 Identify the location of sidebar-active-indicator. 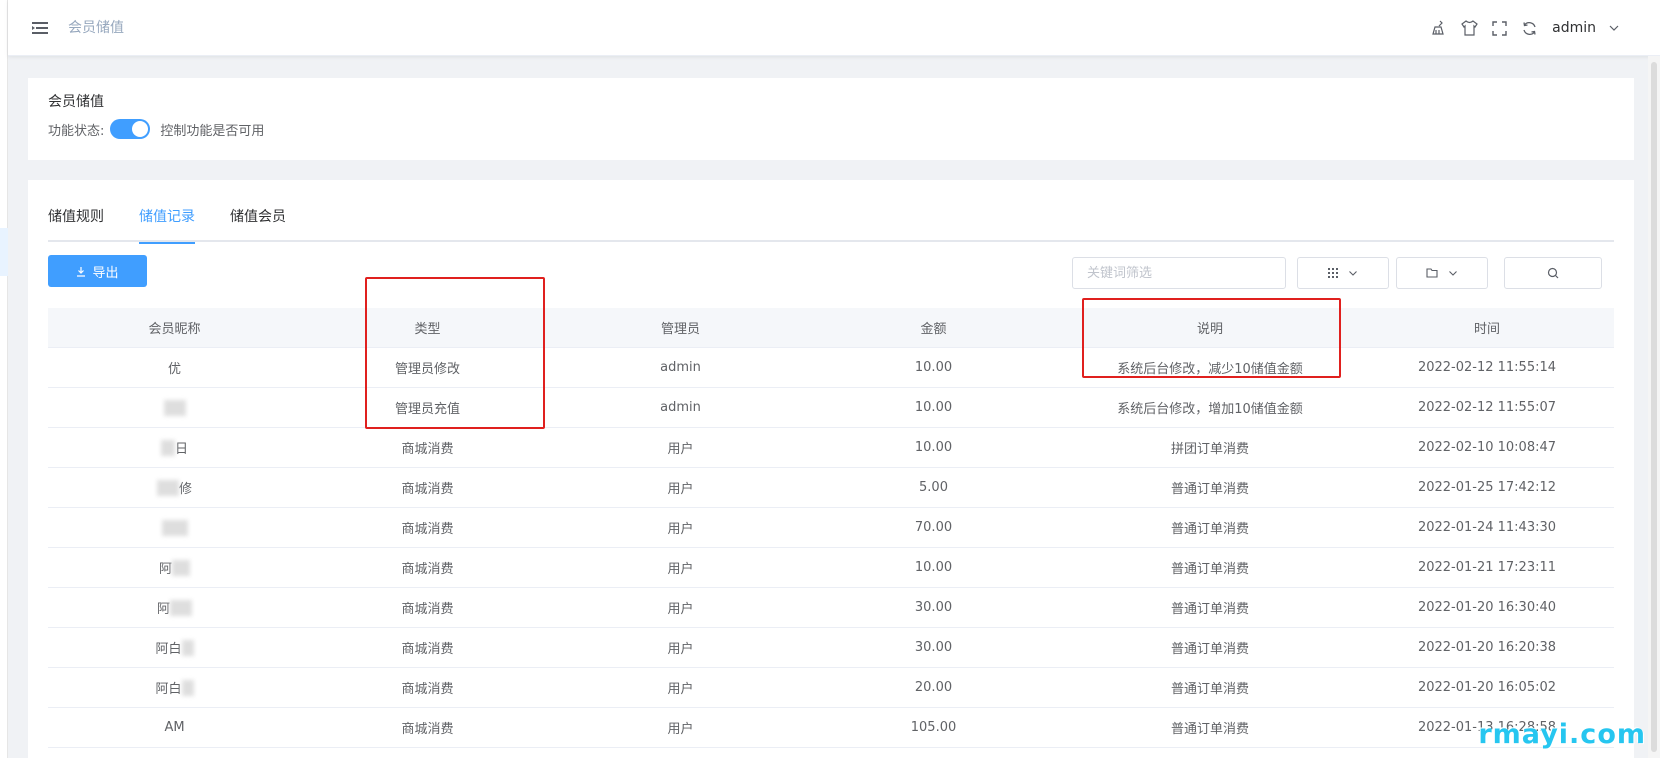
(4, 252).